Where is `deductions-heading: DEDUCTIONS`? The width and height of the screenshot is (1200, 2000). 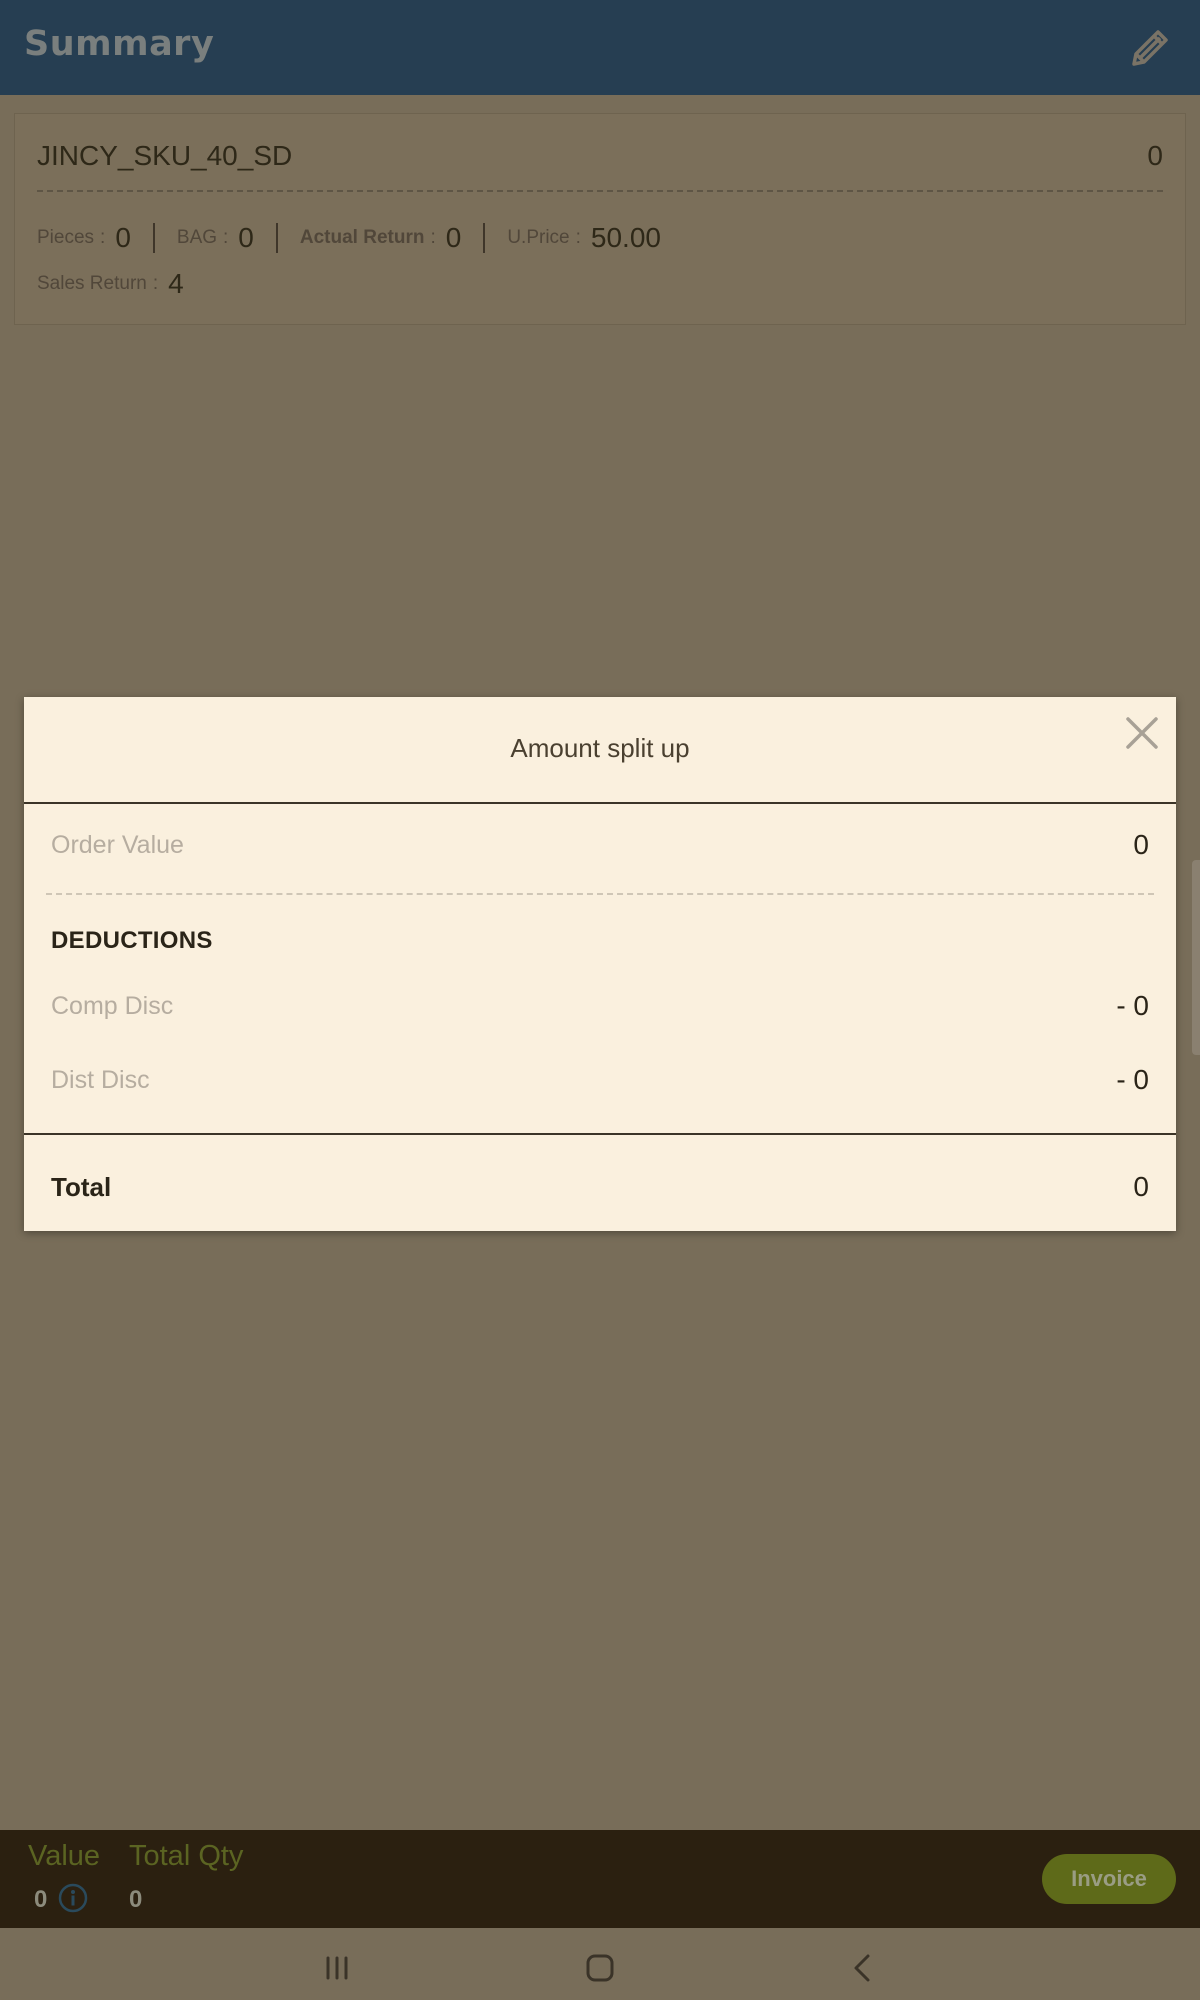
deductions-heading: DEDUCTIONS is located at coordinates (132, 940).